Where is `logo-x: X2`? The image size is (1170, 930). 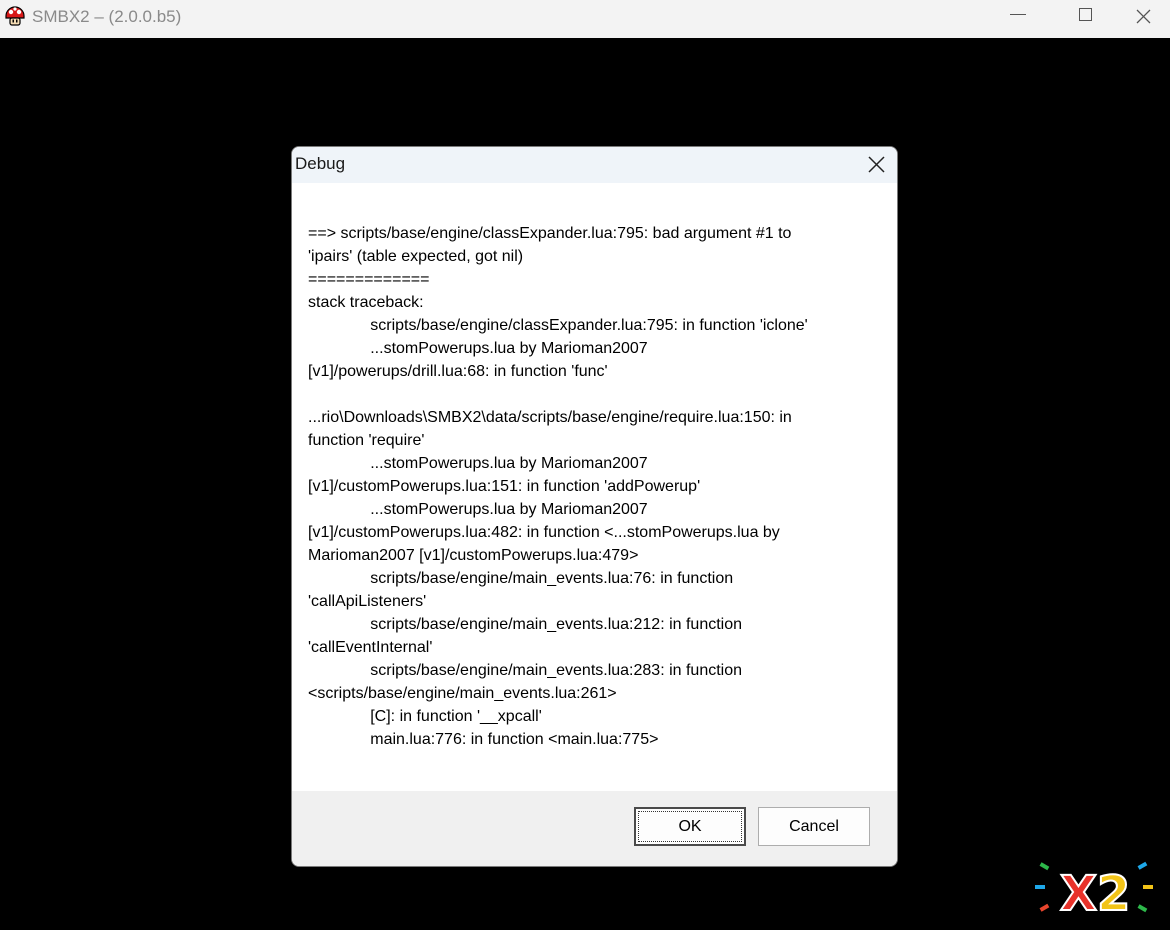
logo-x: X2 is located at coordinates (1095, 892).